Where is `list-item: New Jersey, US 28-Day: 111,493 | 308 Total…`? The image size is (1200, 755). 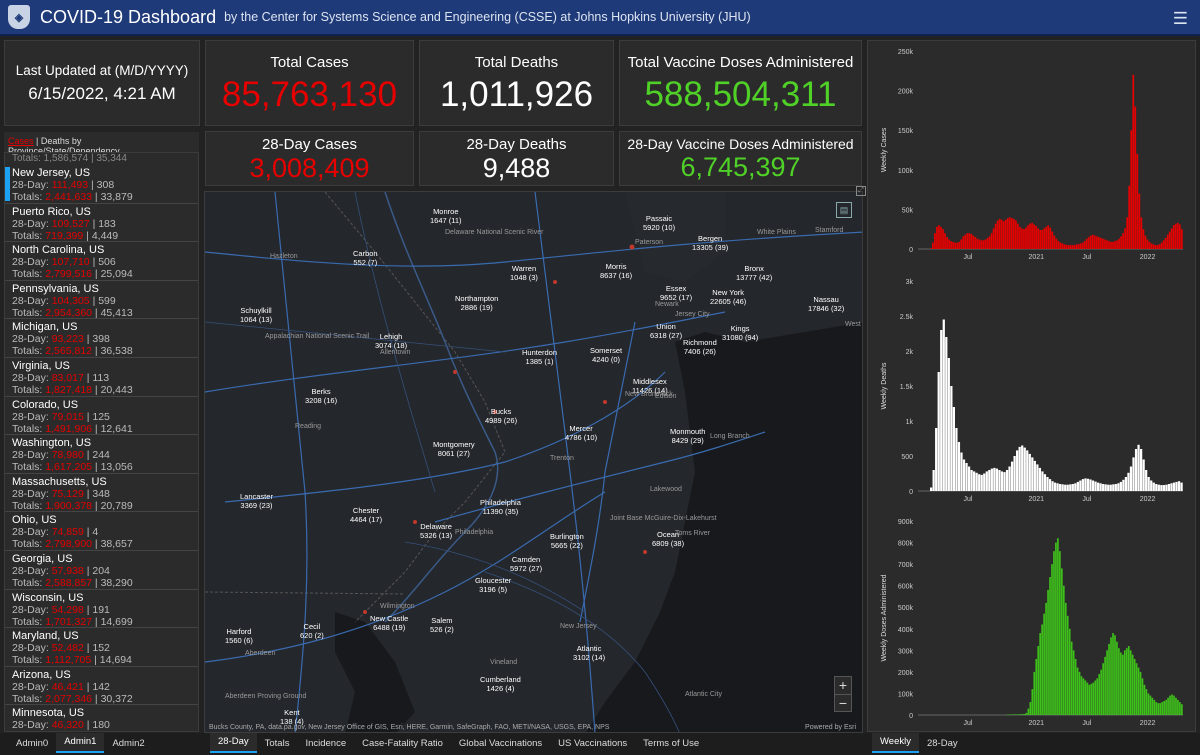
list-item: New Jersey, US 28-Day: 111,493 | 308 Total… is located at coordinates (101, 184).